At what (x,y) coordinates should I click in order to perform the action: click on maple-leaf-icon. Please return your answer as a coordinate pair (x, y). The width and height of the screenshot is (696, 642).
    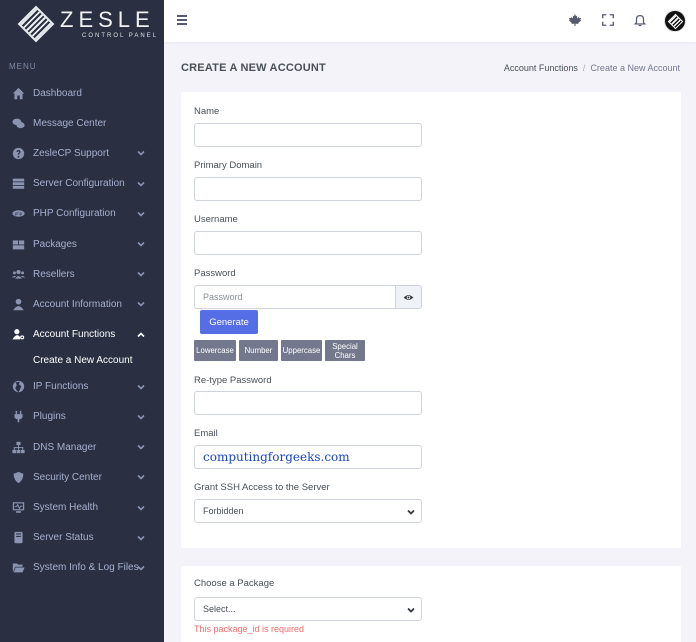
    Looking at the image, I should click on (575, 20).